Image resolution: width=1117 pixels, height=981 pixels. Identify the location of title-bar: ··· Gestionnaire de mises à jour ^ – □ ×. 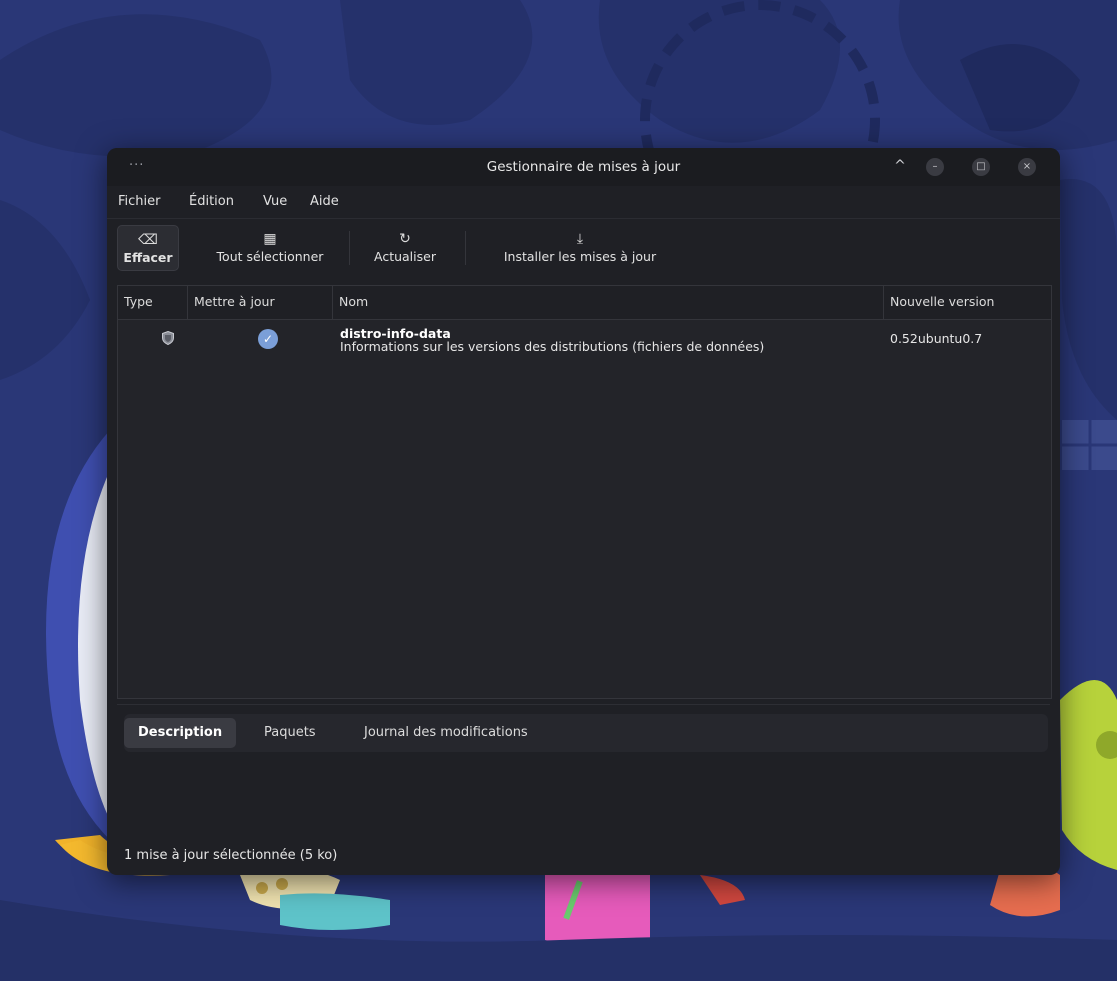
(583, 167).